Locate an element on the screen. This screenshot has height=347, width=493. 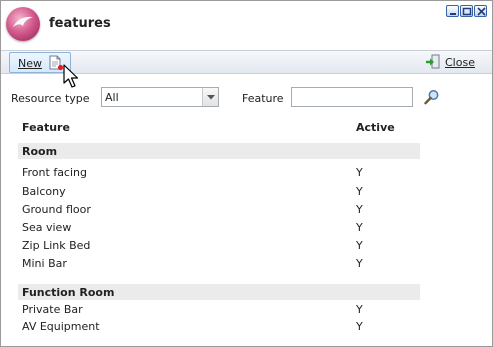
table-row: Mini Bar Y is located at coordinates (222, 263).